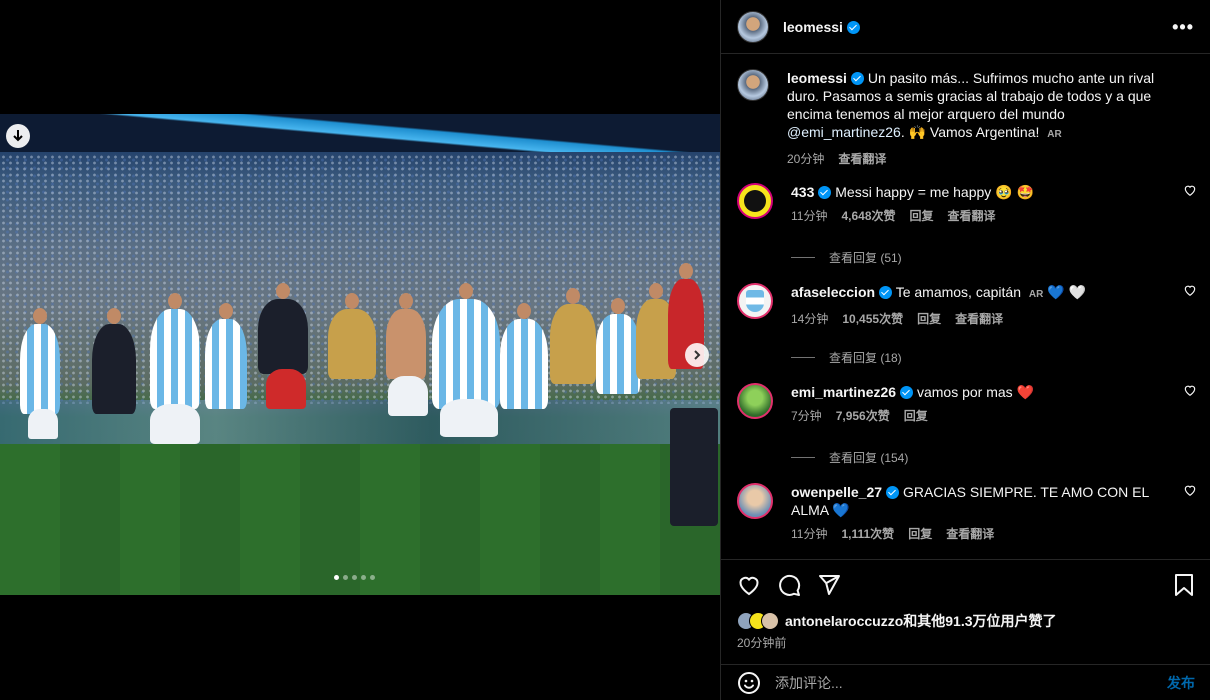 The image size is (1210, 700). I want to click on comment-time: 7分钟, so click(806, 416).